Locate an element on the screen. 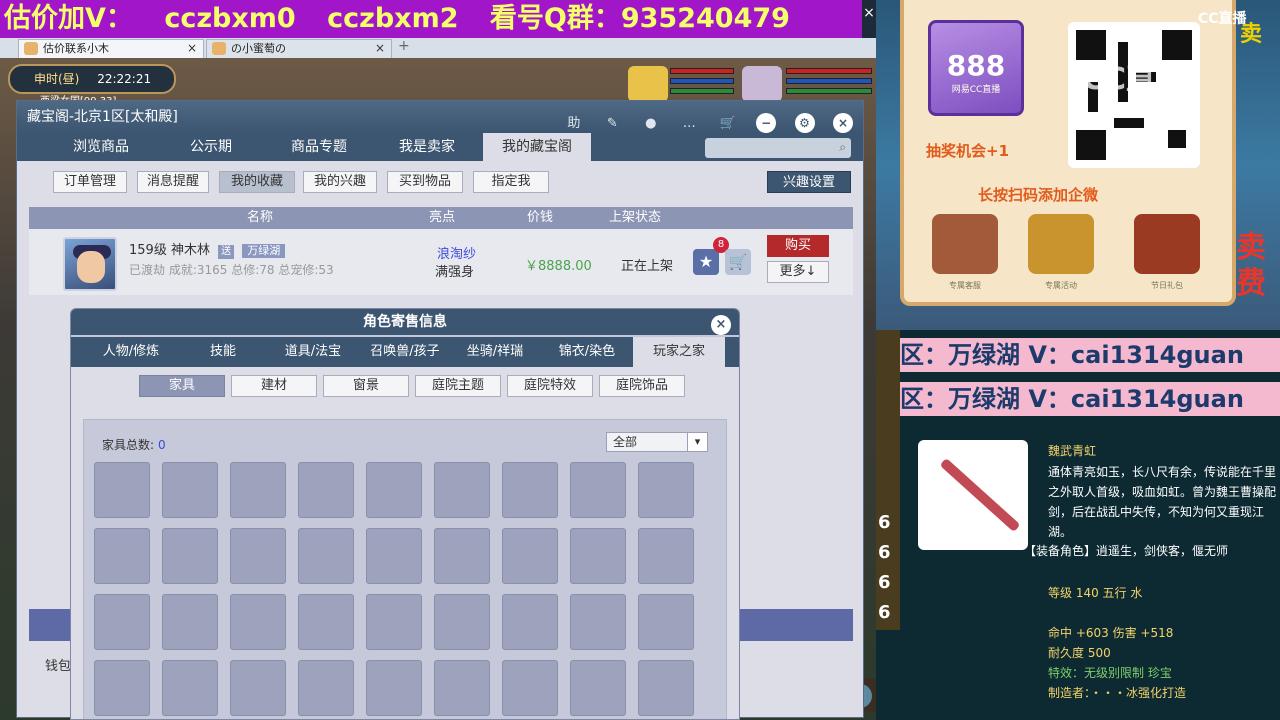 Image resolution: width=1280 pixels, height=720 pixels. filter-select: 全部 ▾ is located at coordinates (657, 442).